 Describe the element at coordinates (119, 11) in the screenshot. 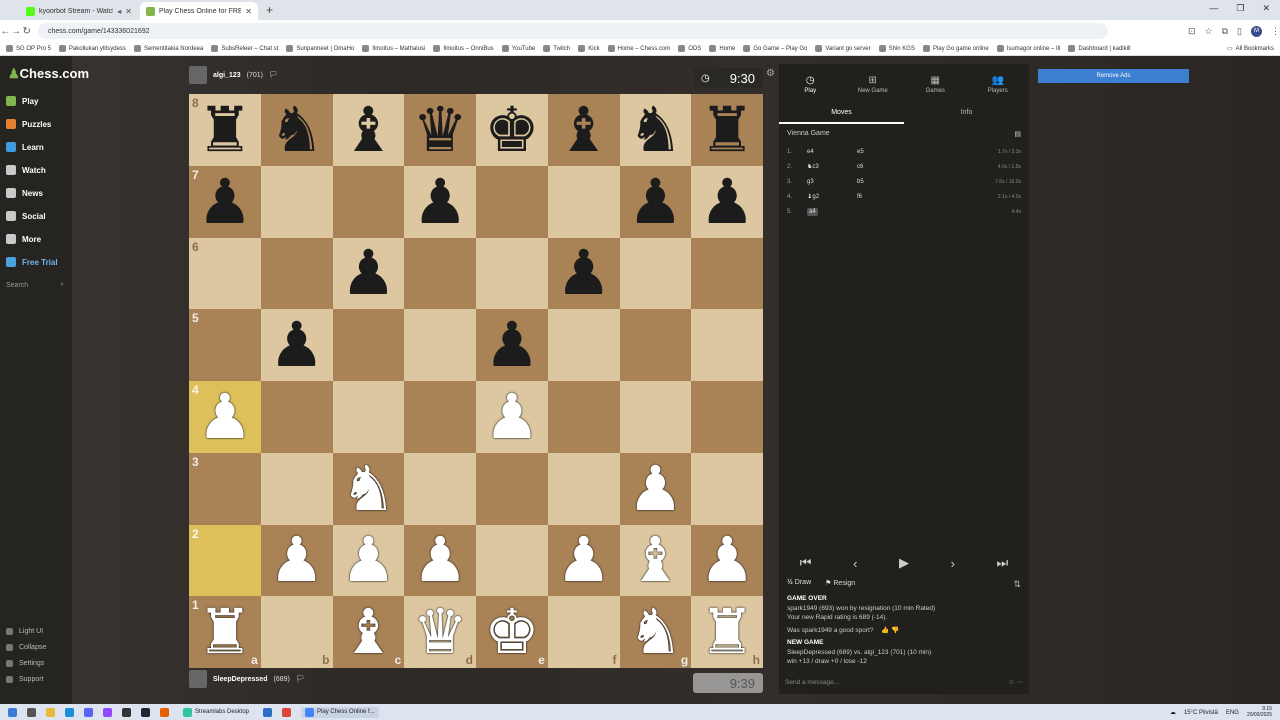

I see `speaker-icon: ◂` at that location.